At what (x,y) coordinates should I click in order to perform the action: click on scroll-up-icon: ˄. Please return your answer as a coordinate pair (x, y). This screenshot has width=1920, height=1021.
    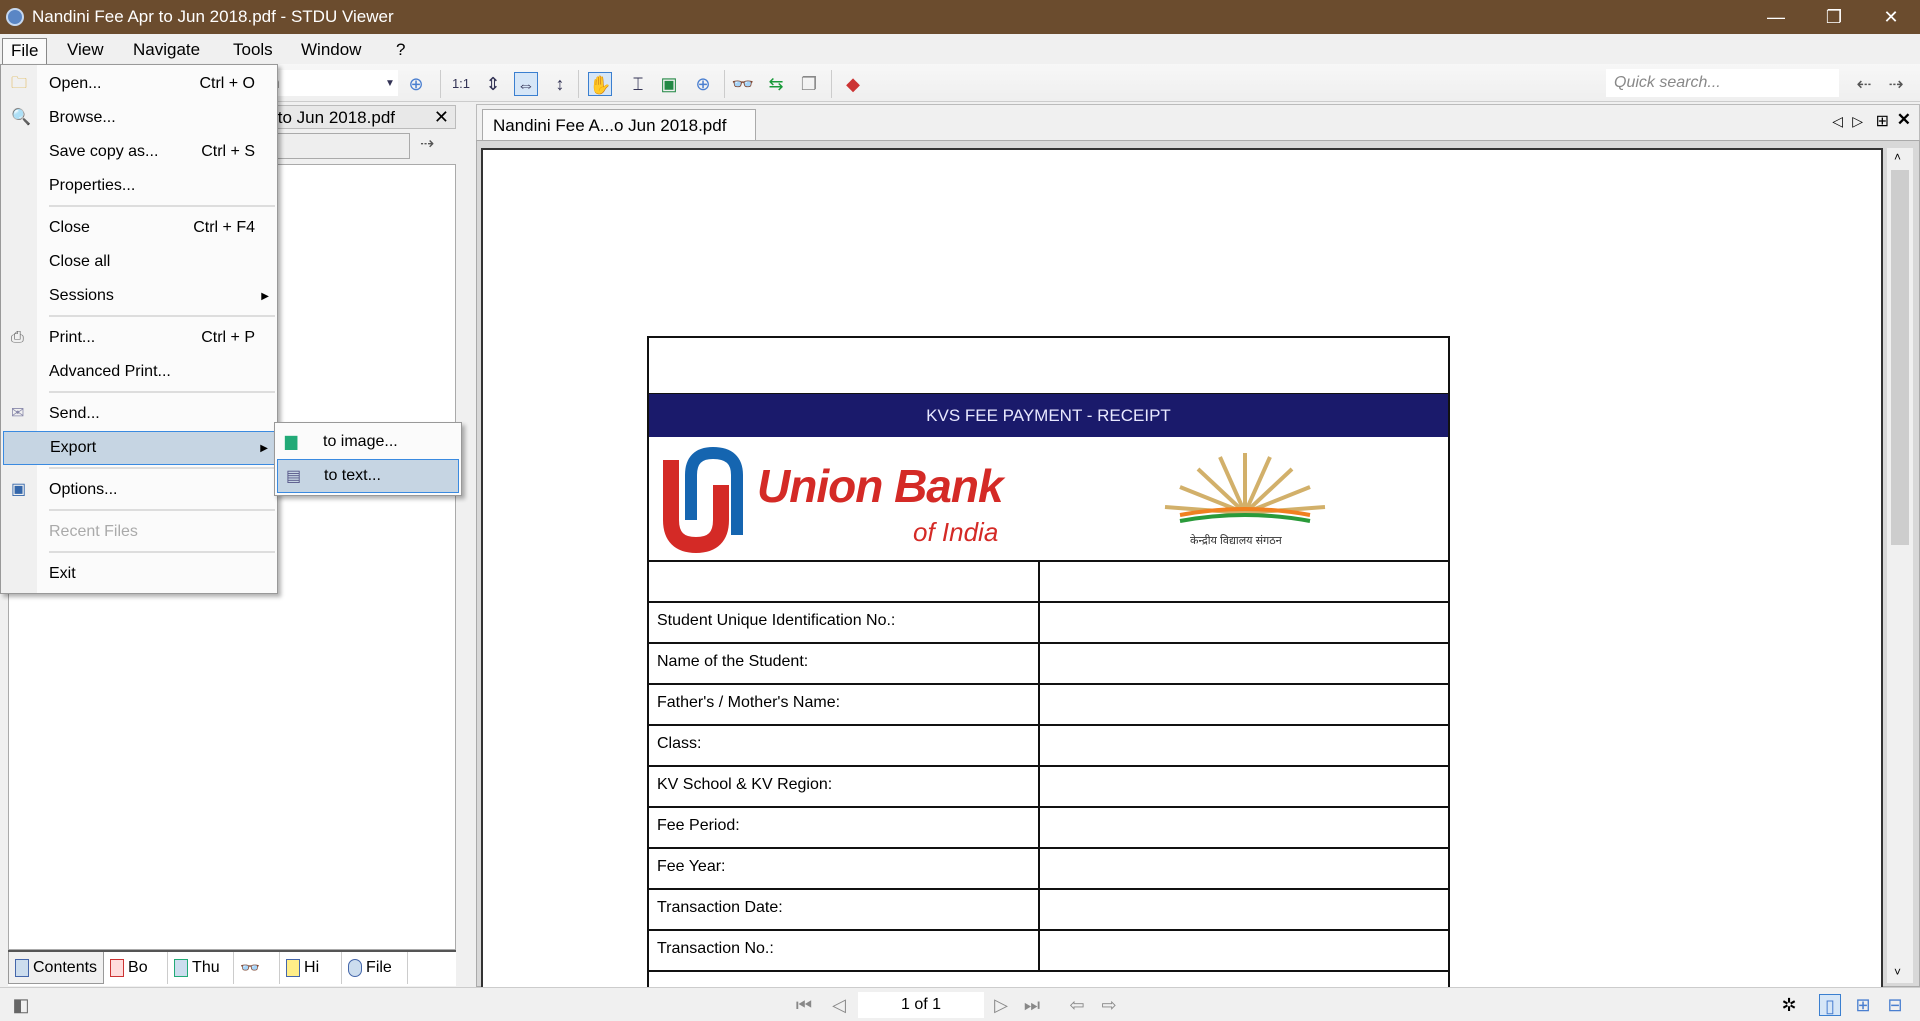
    Looking at the image, I should click on (1897, 157).